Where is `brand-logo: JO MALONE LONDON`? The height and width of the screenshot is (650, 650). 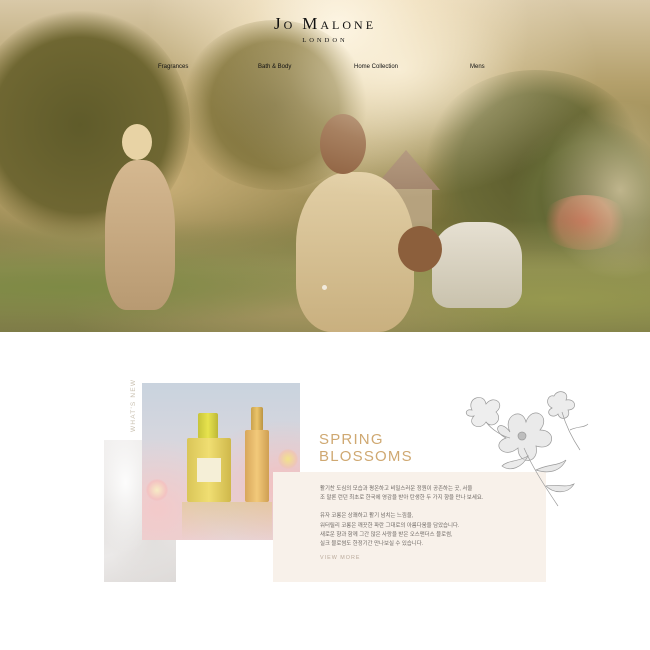 brand-logo: JO MALONE LONDON is located at coordinates (325, 29).